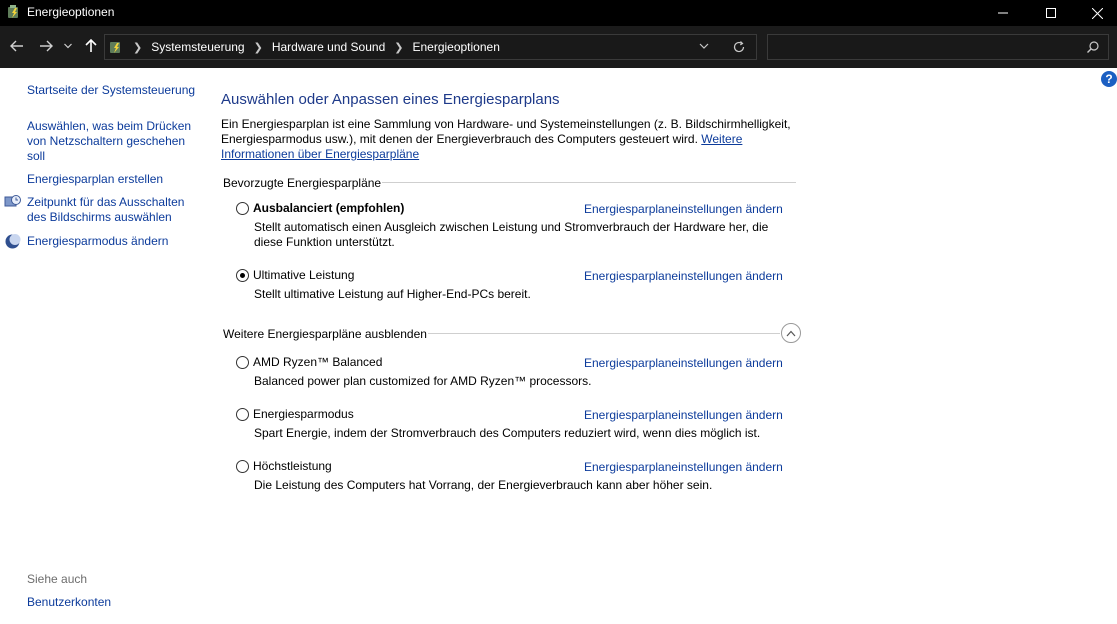  Describe the element at coordinates (13, 241) in the screenshot. I see `sleep-moon-icon` at that location.